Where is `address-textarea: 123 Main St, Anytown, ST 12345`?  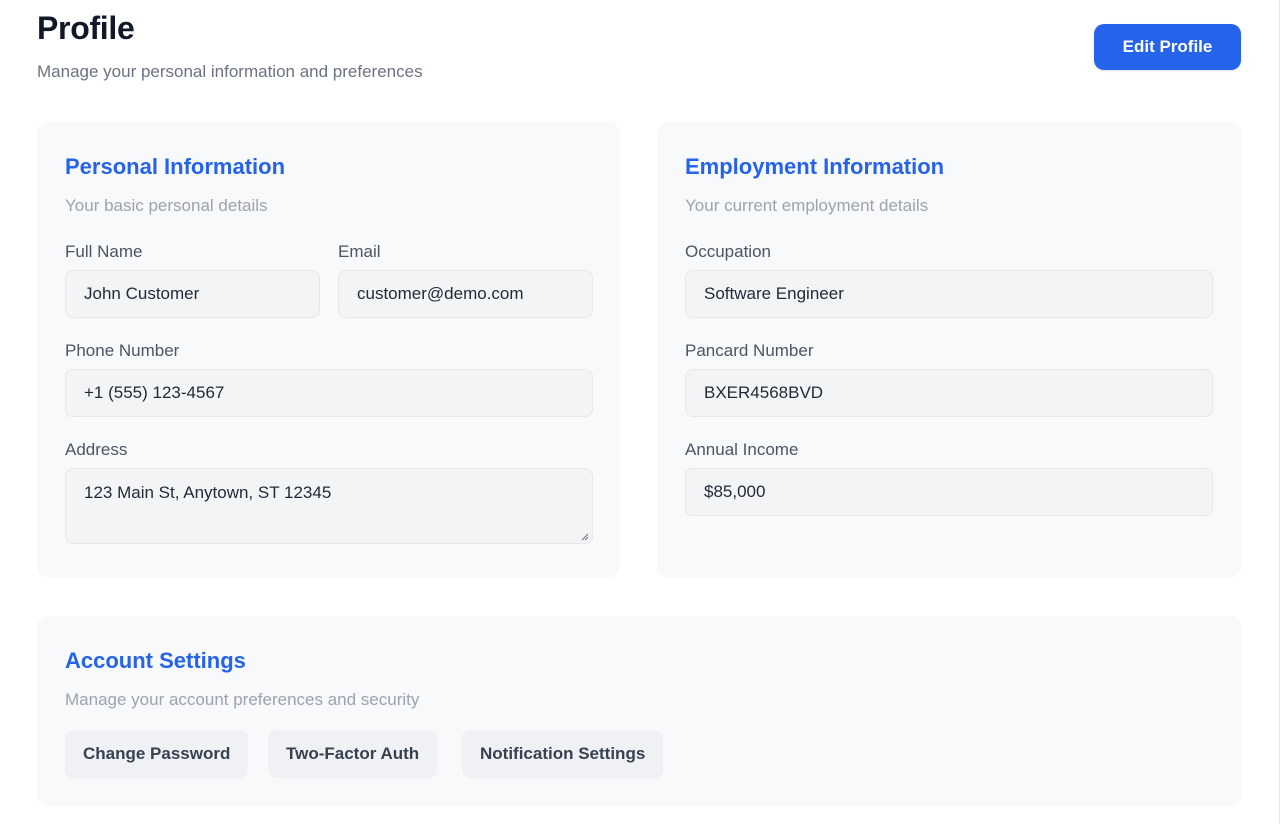
address-textarea: 123 Main St, Anytown, ST 12345 is located at coordinates (329, 506).